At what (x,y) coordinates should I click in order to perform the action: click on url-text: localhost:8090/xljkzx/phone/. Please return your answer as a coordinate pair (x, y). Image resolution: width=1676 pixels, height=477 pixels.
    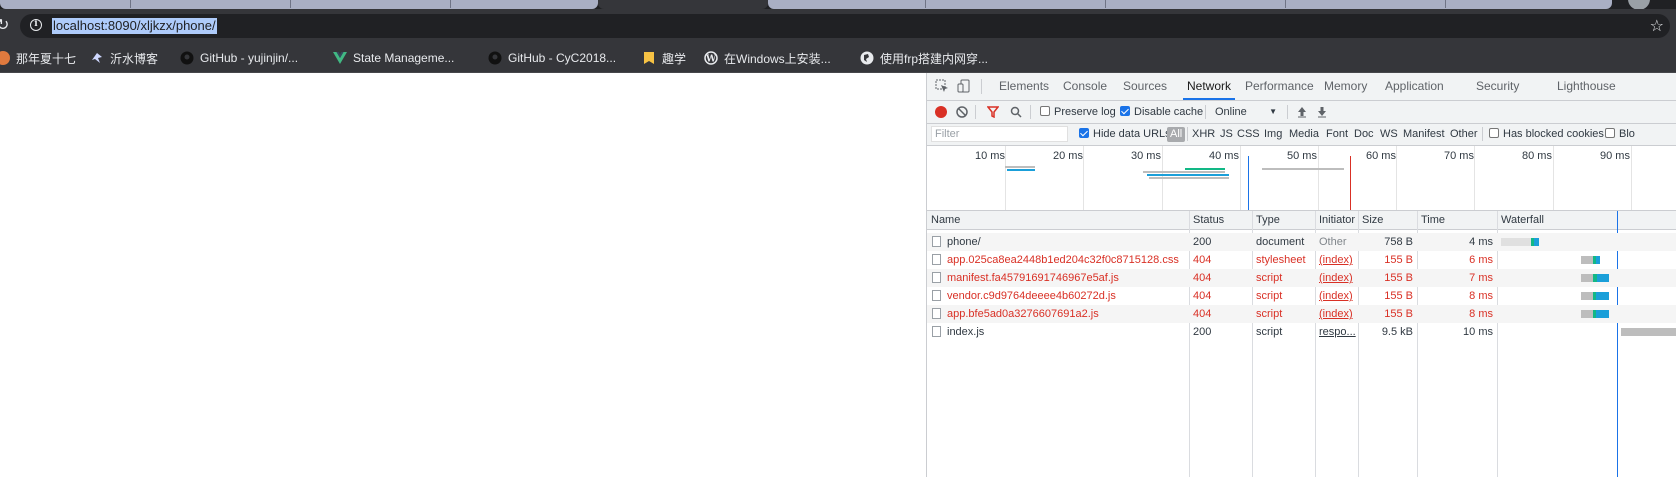
    Looking at the image, I should click on (134, 26).